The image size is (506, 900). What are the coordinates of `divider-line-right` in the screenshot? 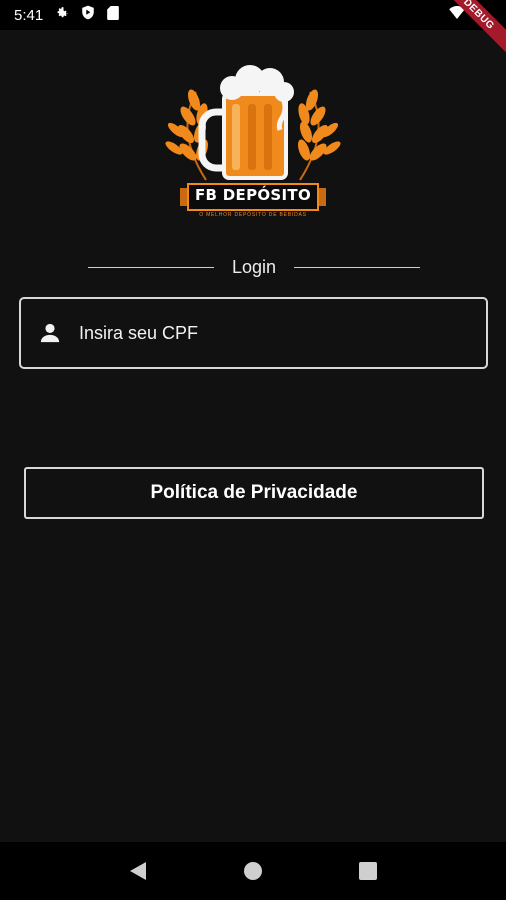 It's located at (357, 267).